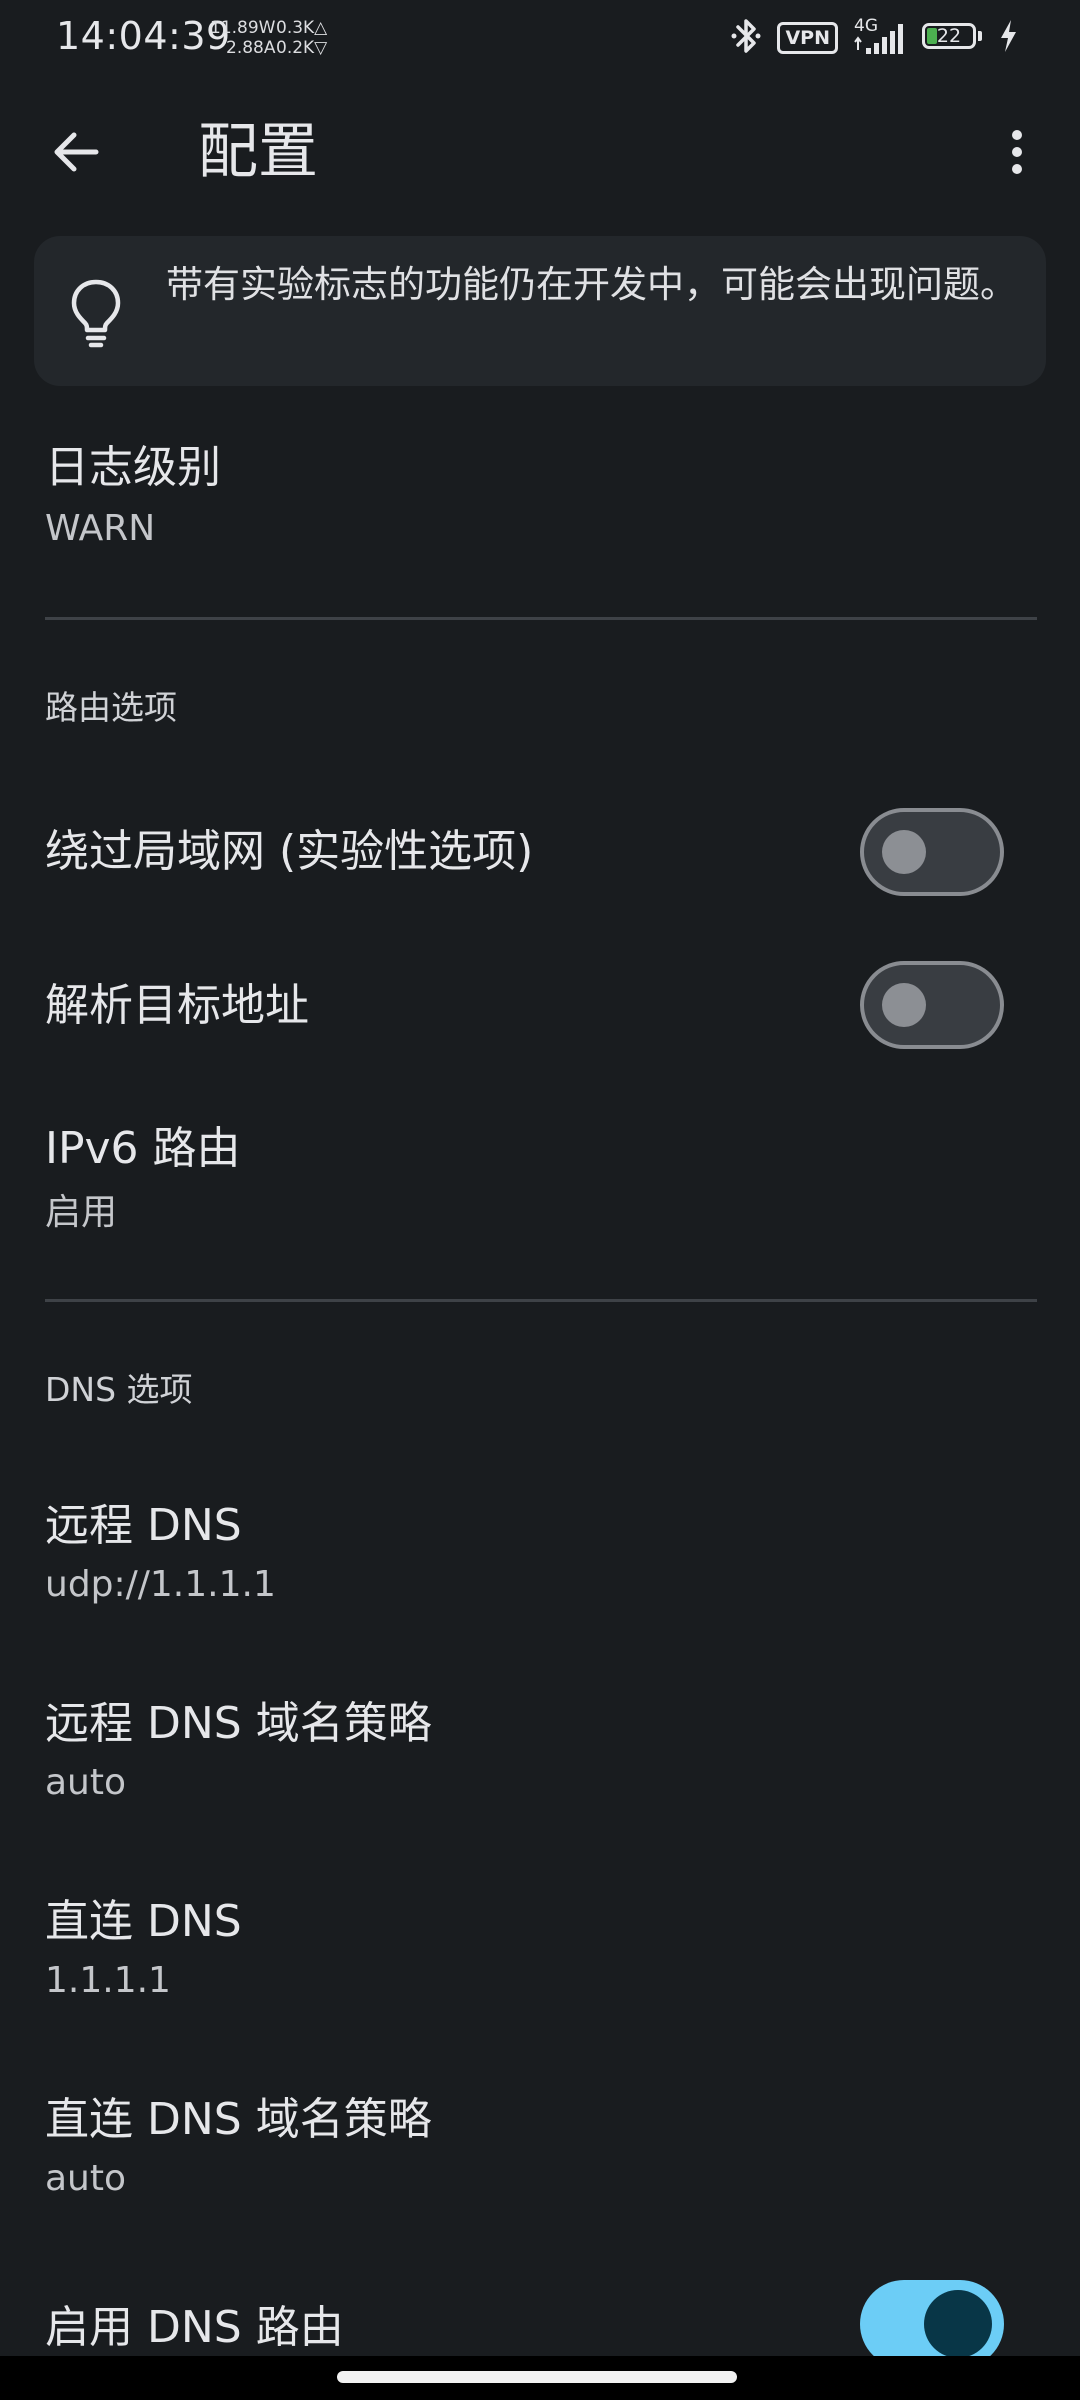 Image resolution: width=1080 pixels, height=2400 pixels. Describe the element at coordinates (111, 707) in the screenshot. I see `routing-section-header: 路由选项` at that location.